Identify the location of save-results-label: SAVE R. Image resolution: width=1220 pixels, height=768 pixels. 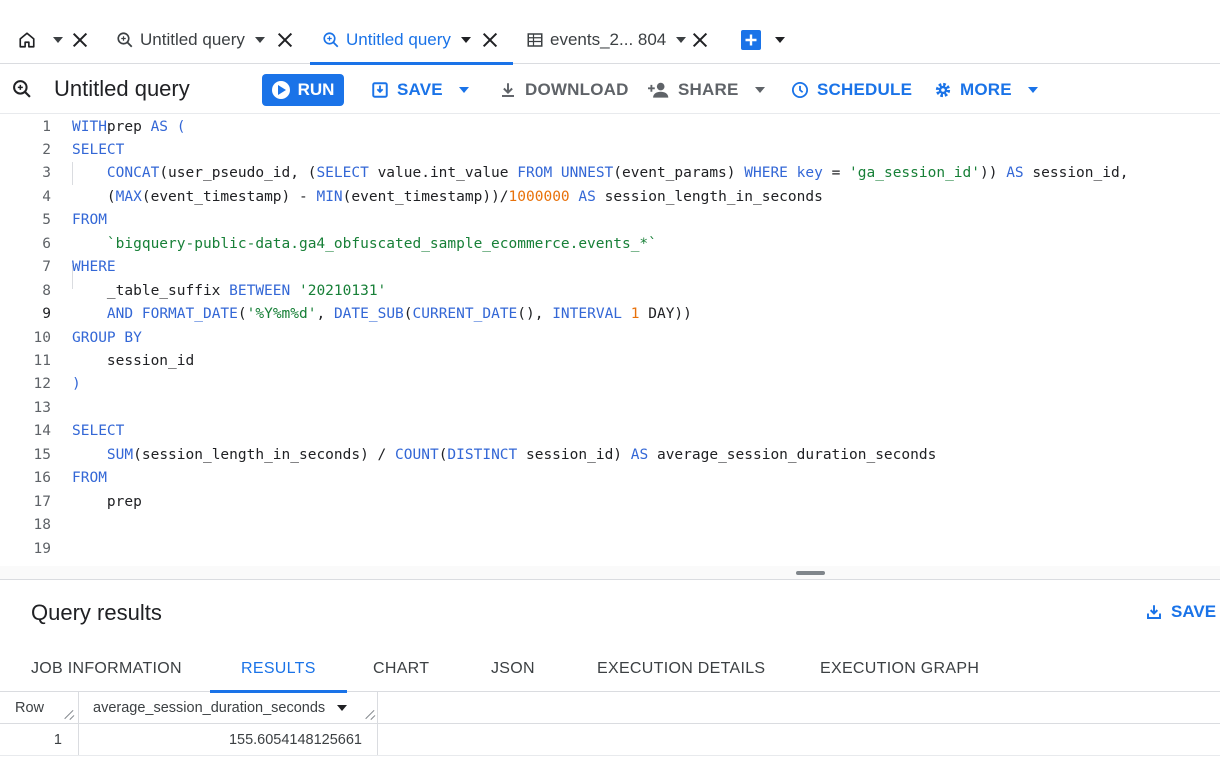
(1195, 611).